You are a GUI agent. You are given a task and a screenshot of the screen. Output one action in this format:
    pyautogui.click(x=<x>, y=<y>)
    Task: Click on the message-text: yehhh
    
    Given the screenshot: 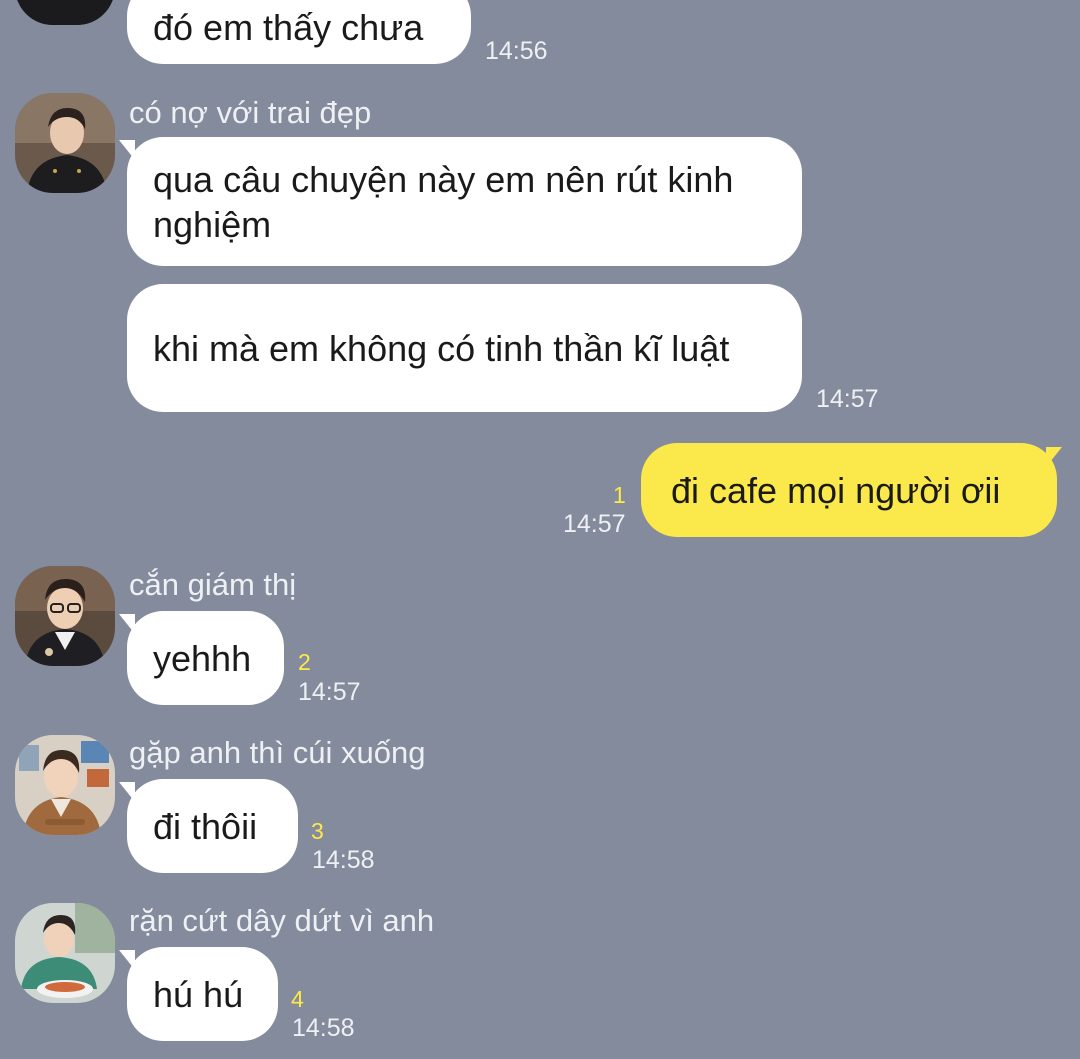 What is the action you would take?
    pyautogui.click(x=202, y=658)
    